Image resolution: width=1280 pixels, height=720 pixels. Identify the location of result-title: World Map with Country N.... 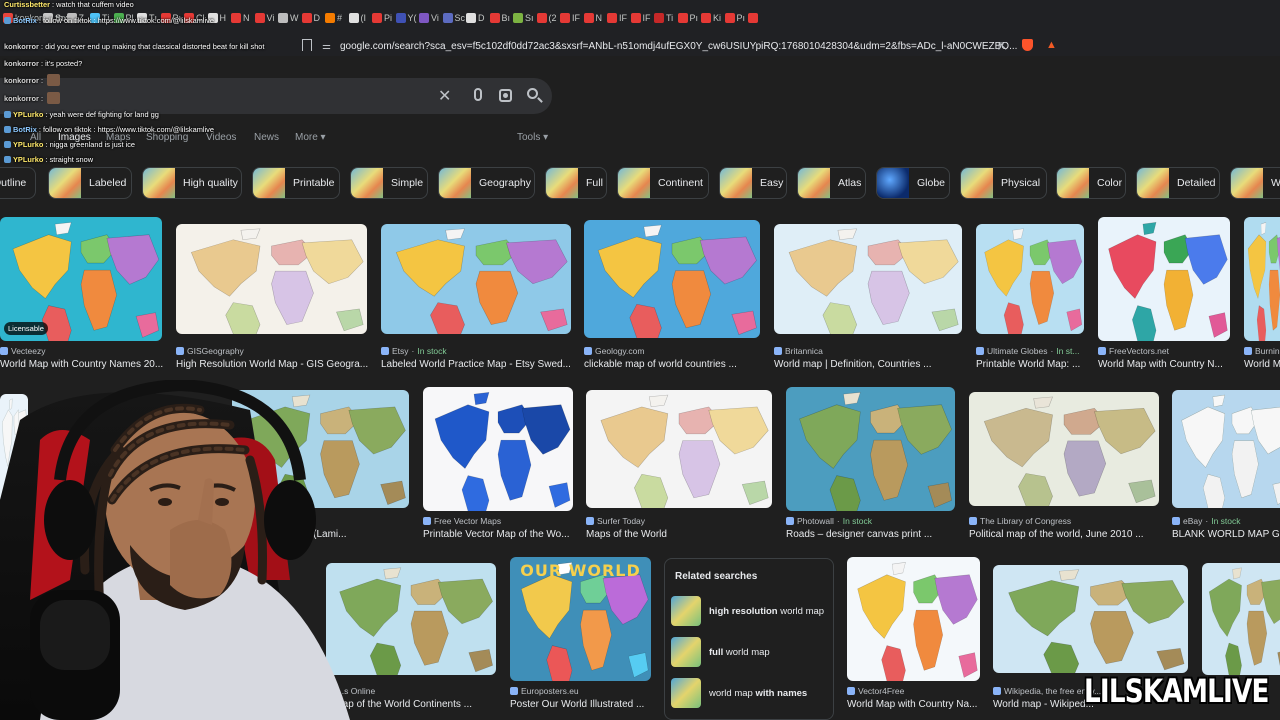
(1167, 364).